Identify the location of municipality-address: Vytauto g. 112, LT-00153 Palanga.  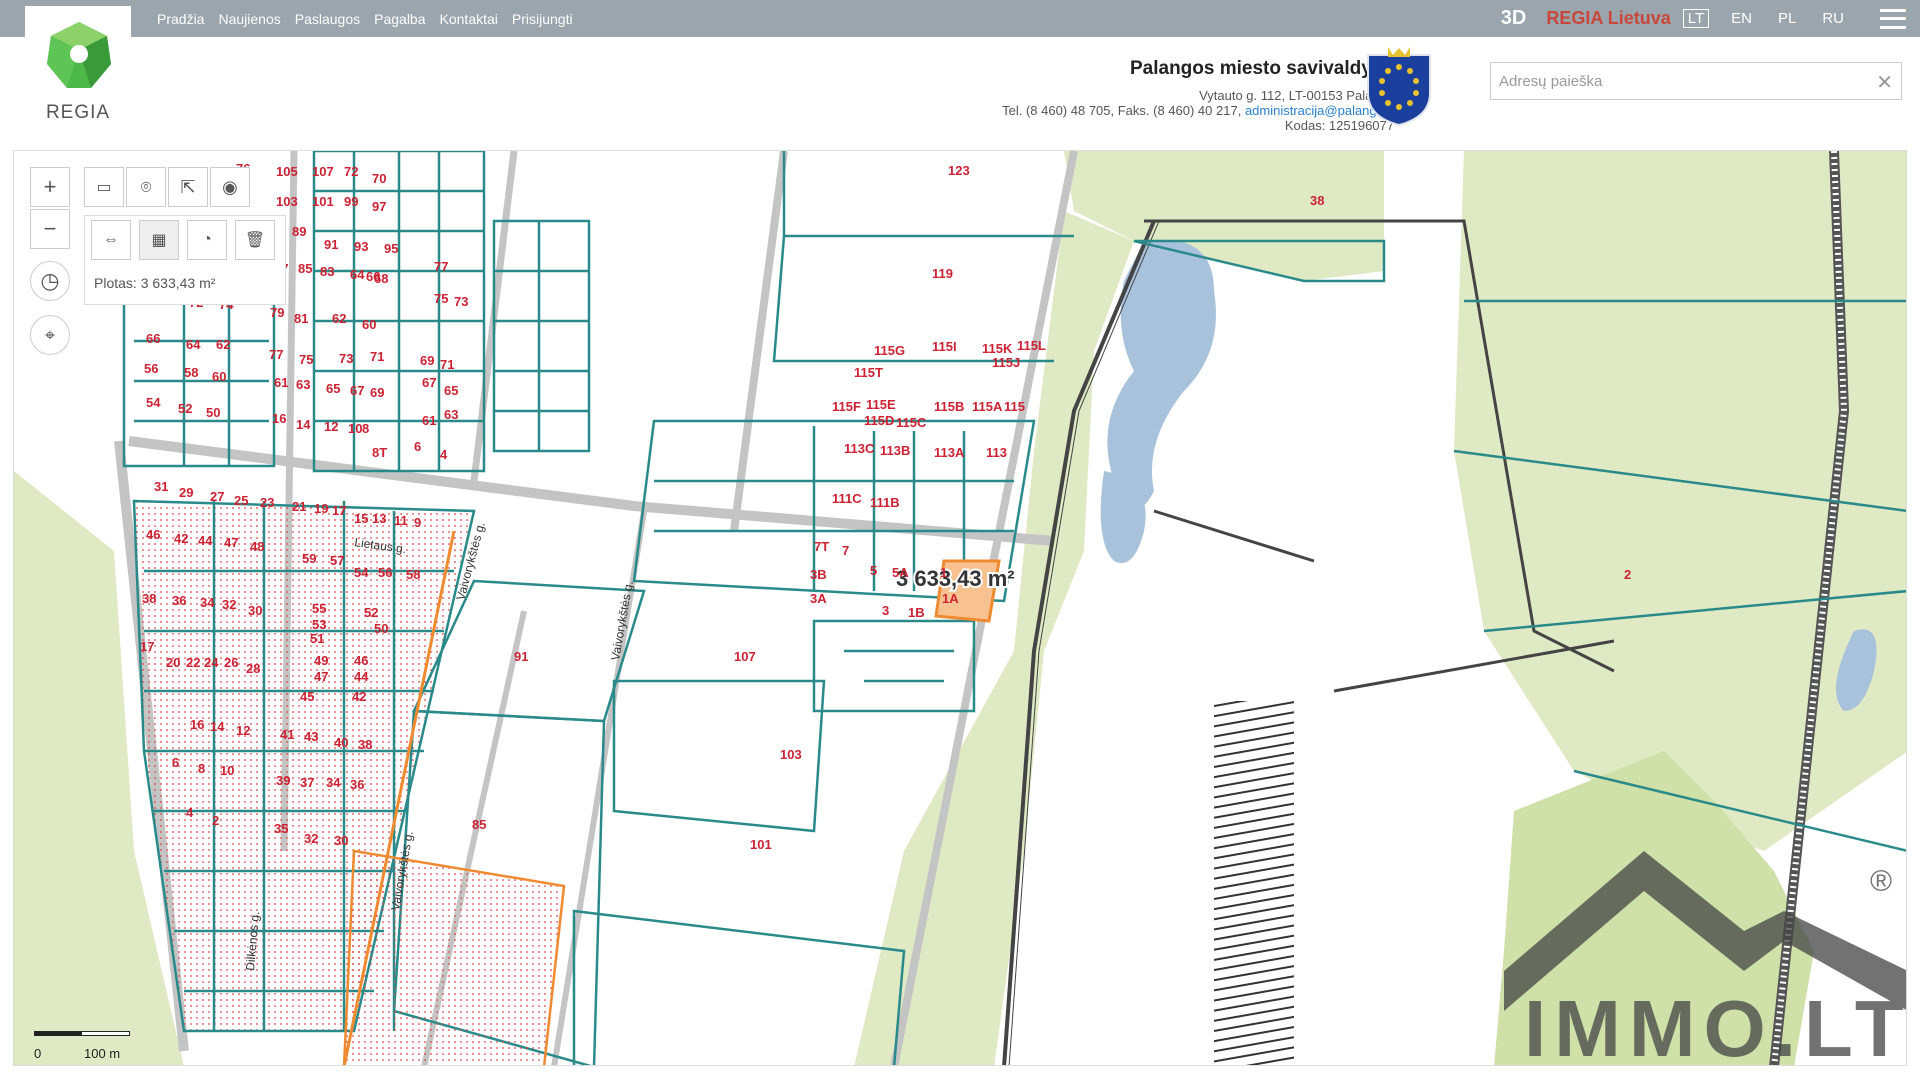
(1296, 95).